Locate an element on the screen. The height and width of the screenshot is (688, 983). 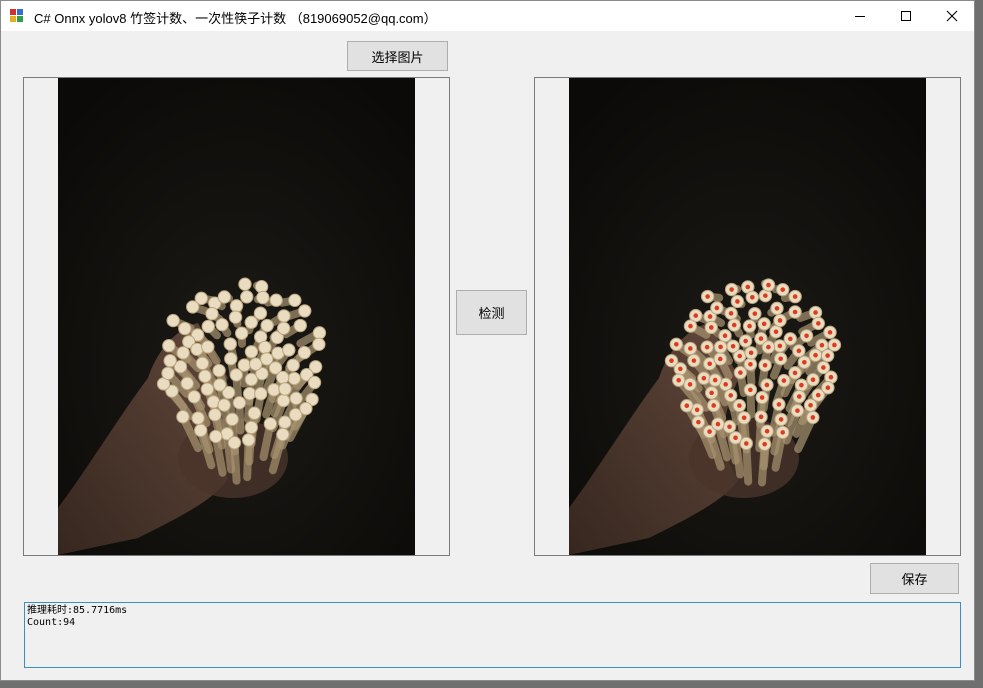
detect-button: 检测 is located at coordinates (491, 312).